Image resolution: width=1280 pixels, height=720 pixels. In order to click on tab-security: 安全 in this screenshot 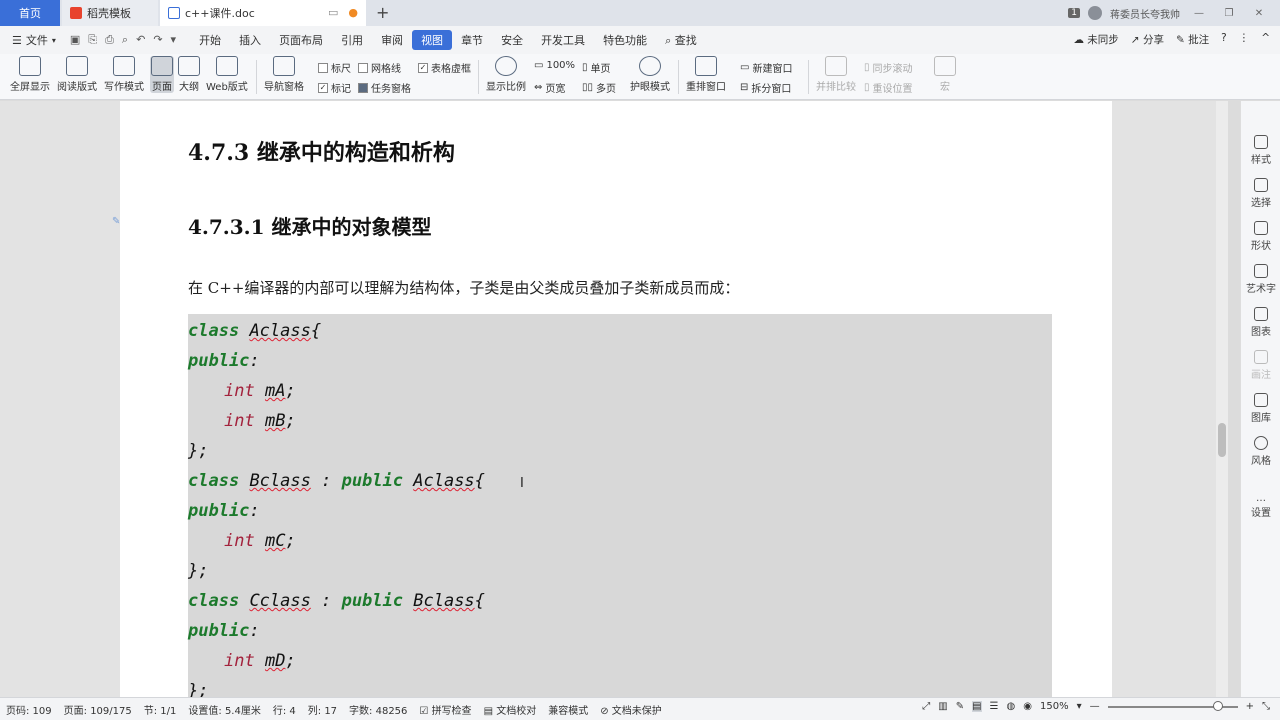, I will do `click(512, 40)`.